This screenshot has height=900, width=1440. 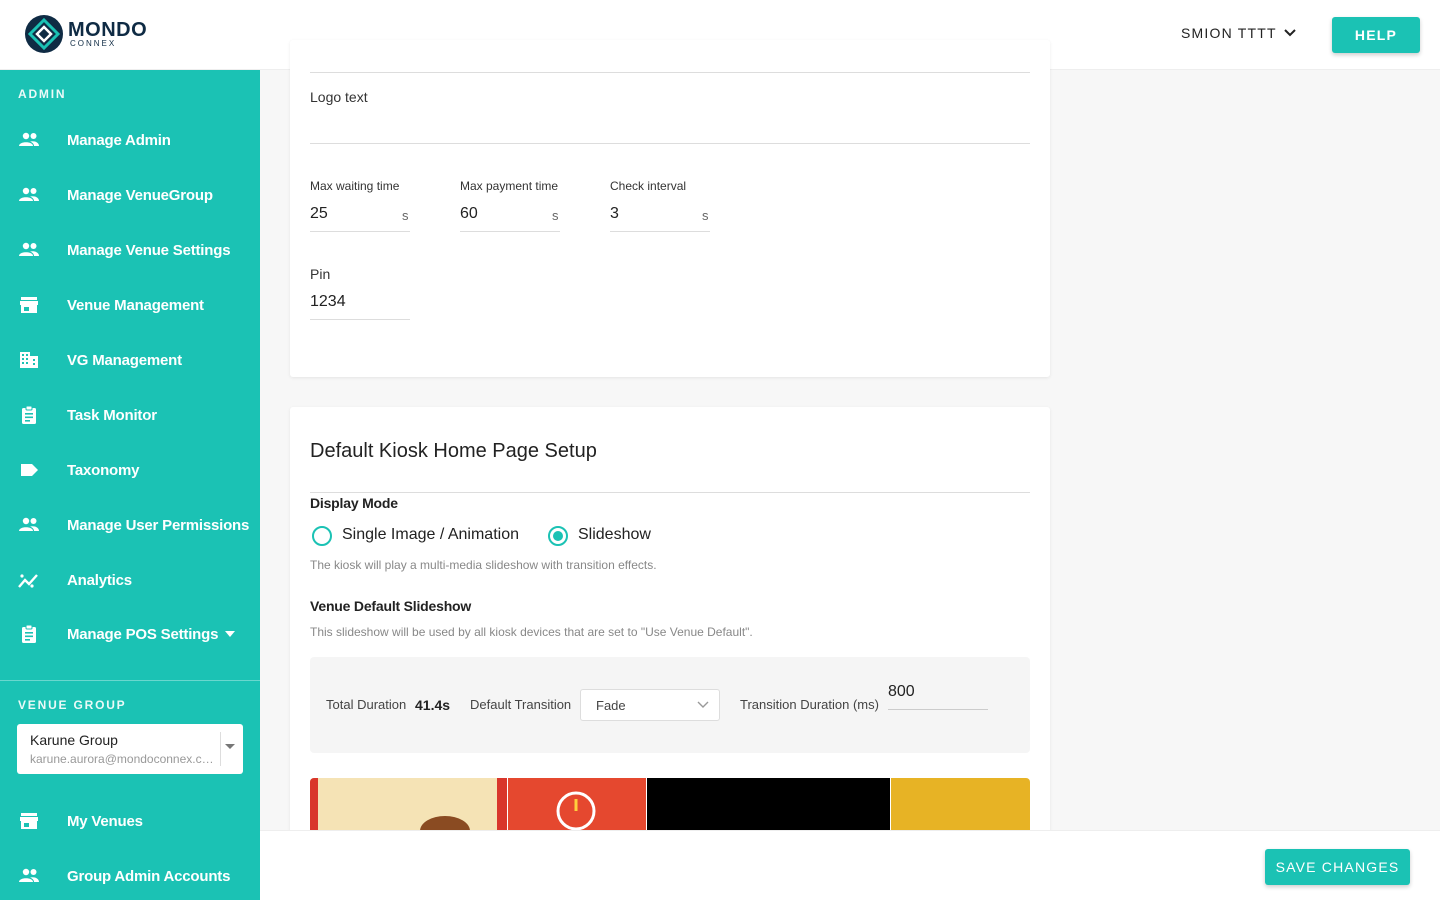 I want to click on sidebar-item-vg-management: VG Management, so click(x=130, y=360).